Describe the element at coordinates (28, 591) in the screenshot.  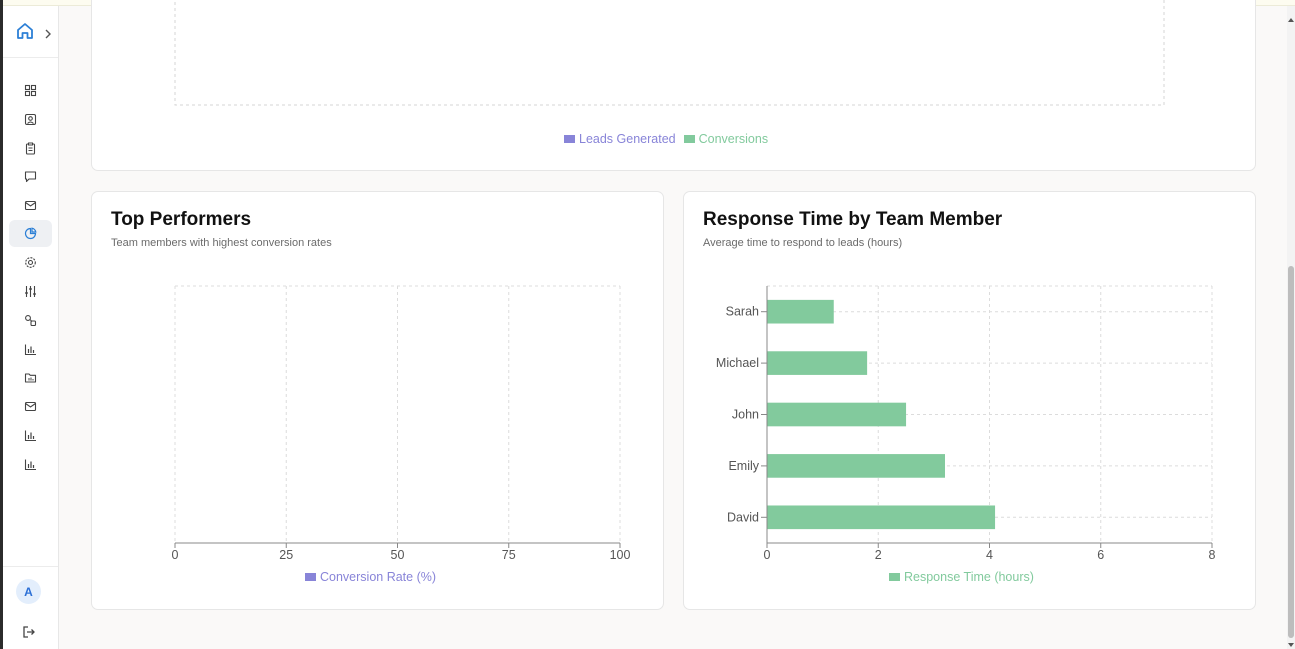
I see `avatar: A` at that location.